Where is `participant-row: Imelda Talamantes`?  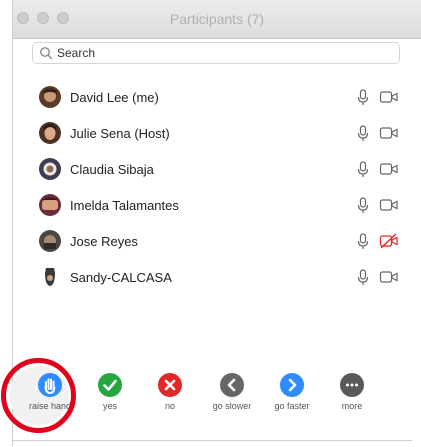
participant-row: Imelda Talamantes is located at coordinates (222, 206).